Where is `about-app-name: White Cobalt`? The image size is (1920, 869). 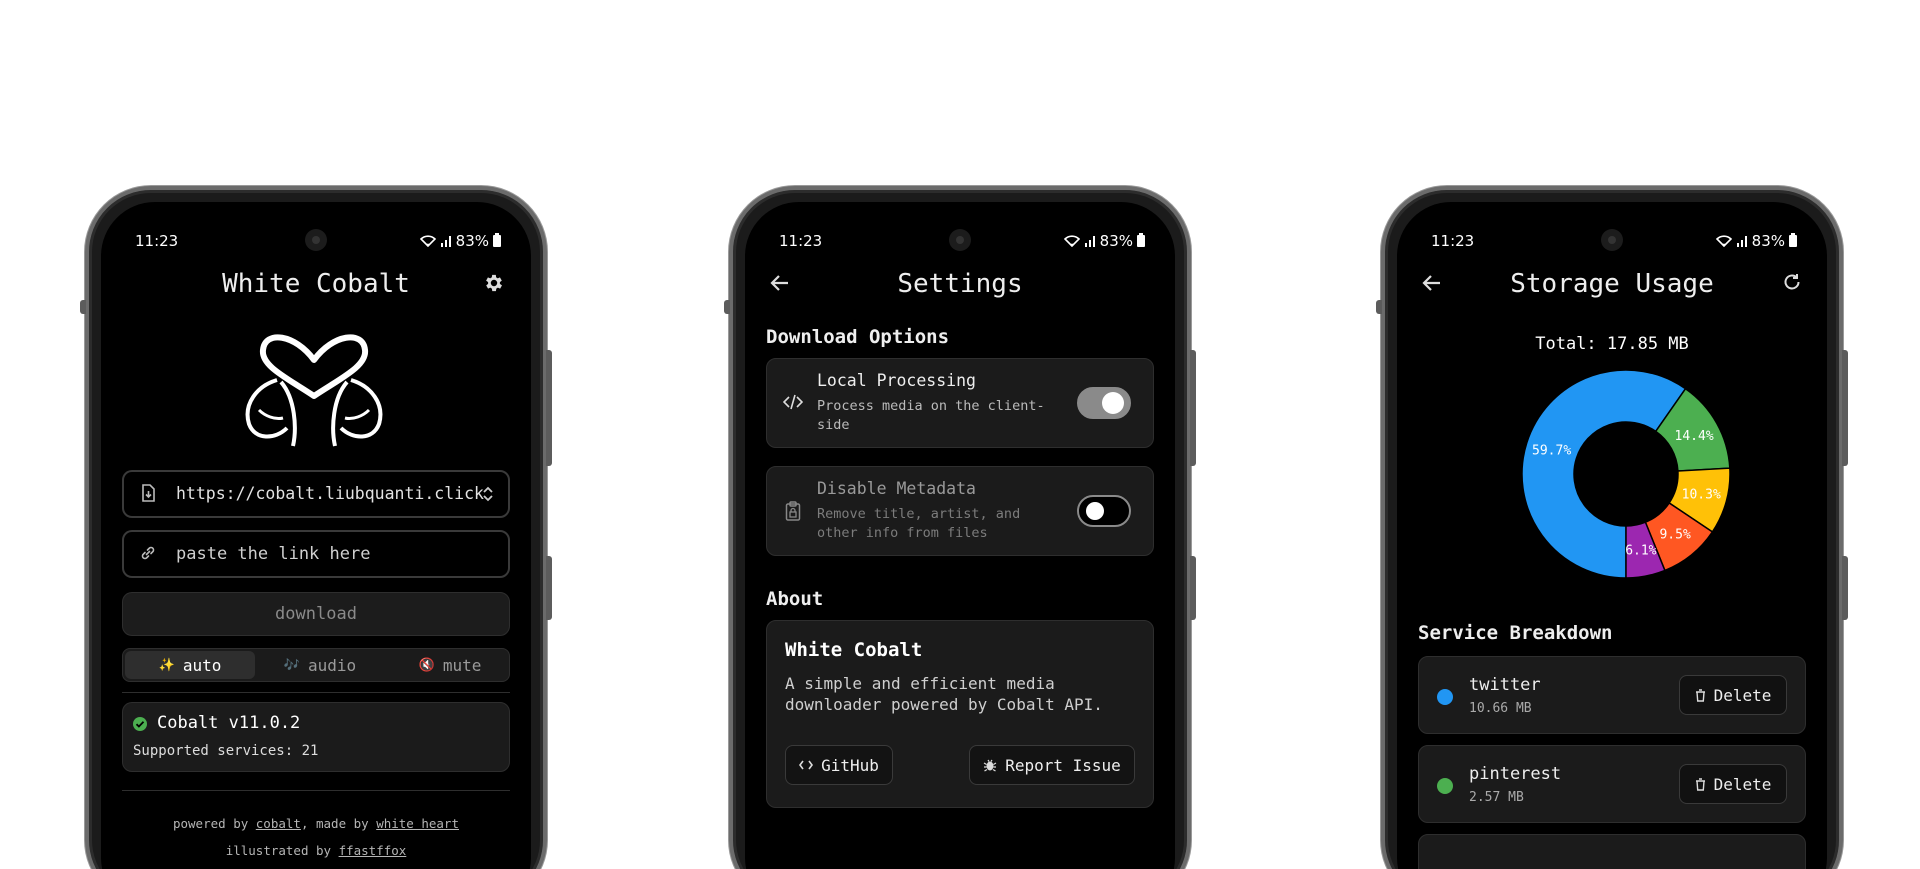 about-app-name: White Cobalt is located at coordinates (854, 650).